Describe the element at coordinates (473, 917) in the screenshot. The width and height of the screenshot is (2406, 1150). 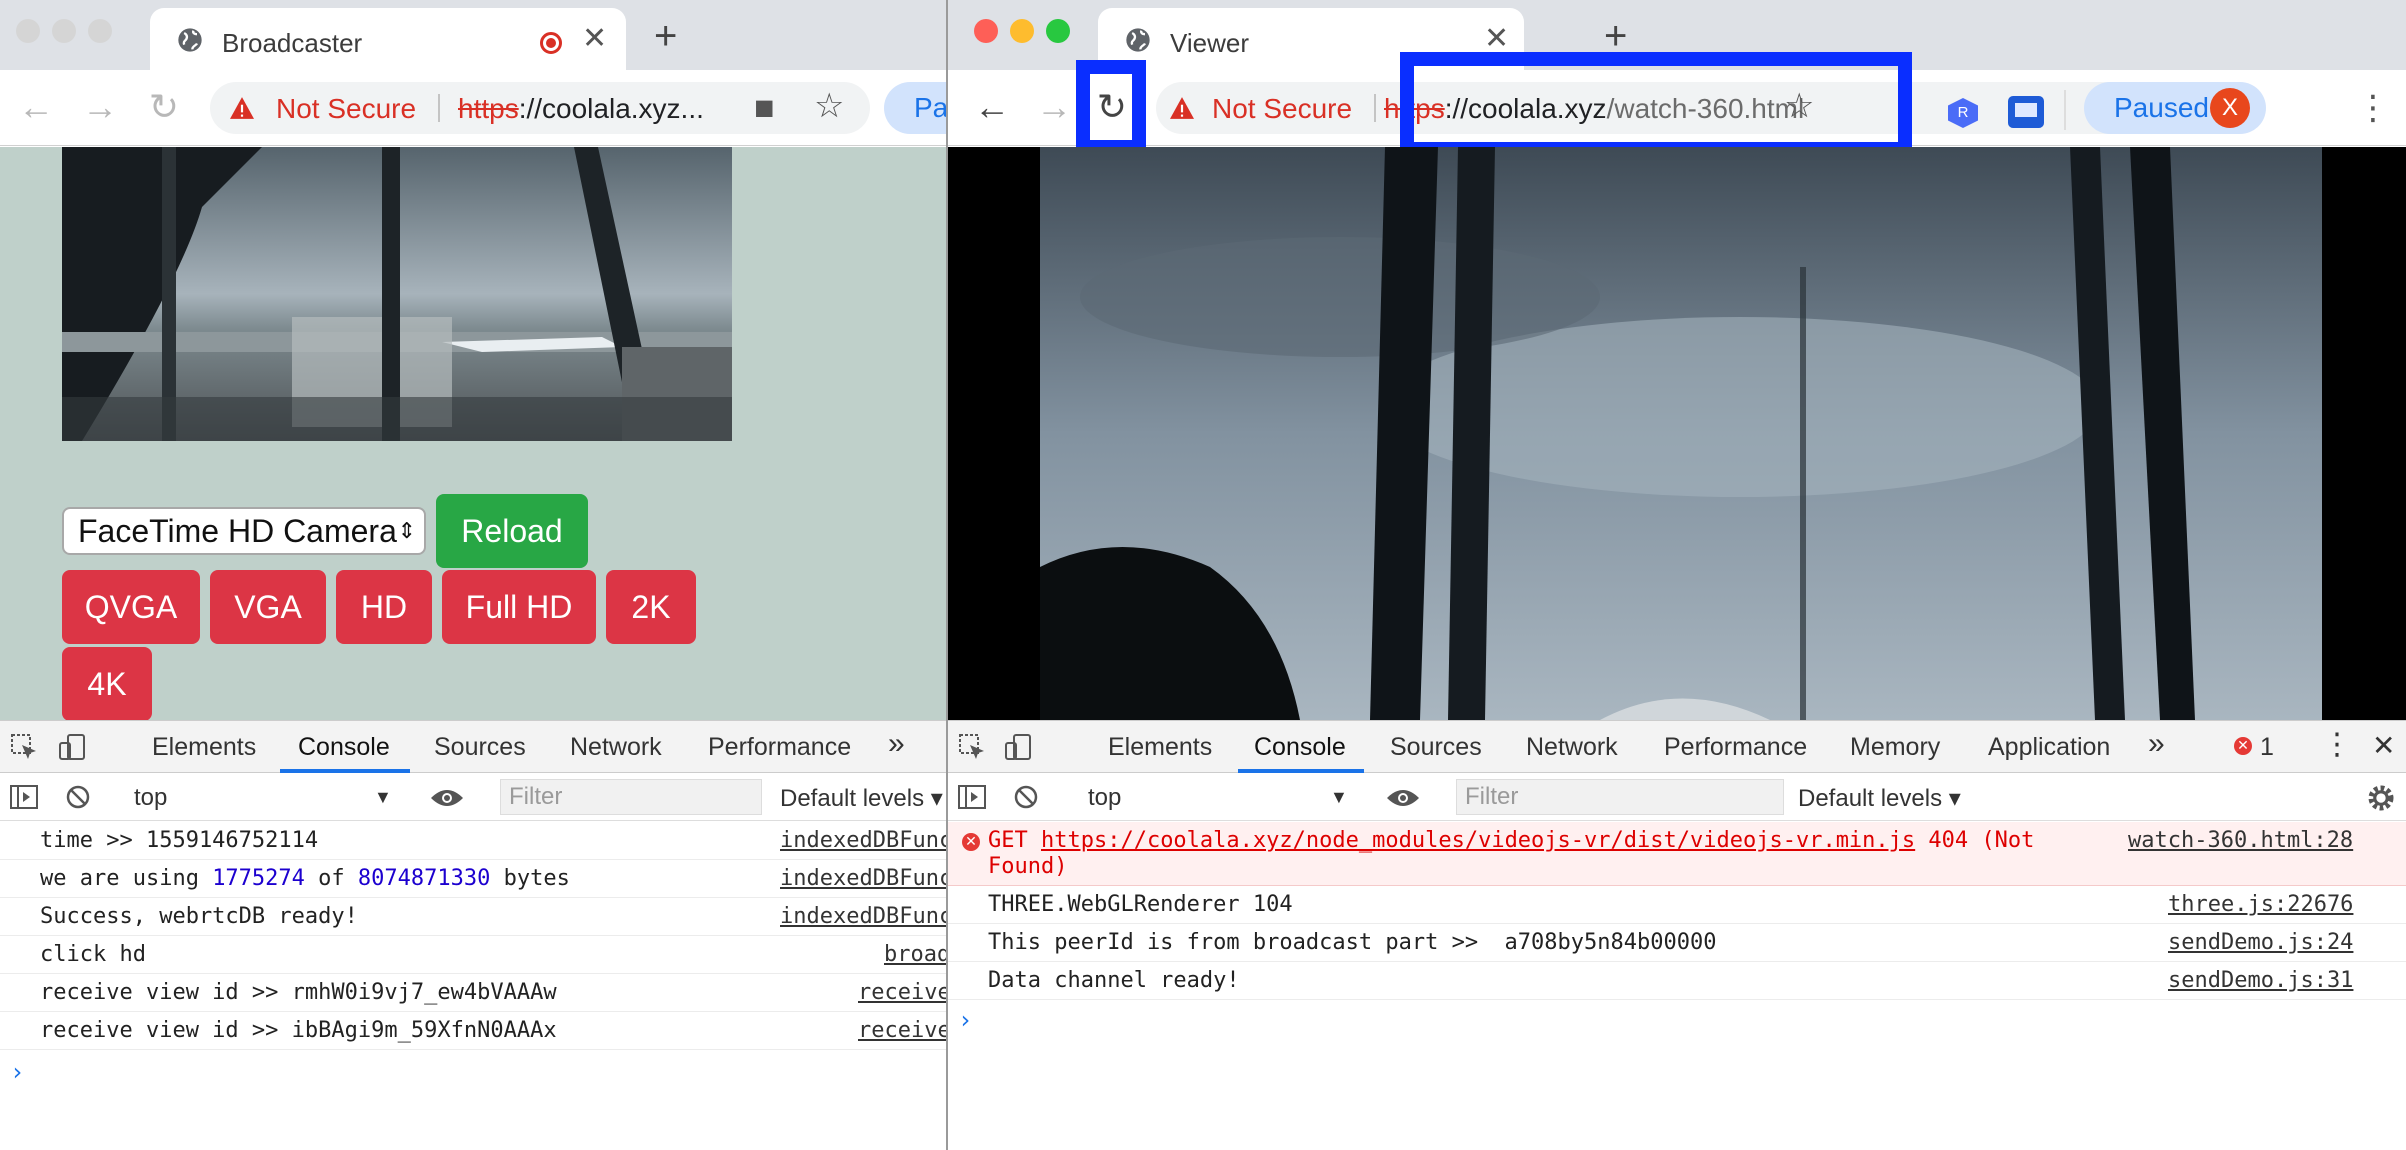
I see `console-row: Success, webrtcDB ready! indexedDBFunc` at that location.